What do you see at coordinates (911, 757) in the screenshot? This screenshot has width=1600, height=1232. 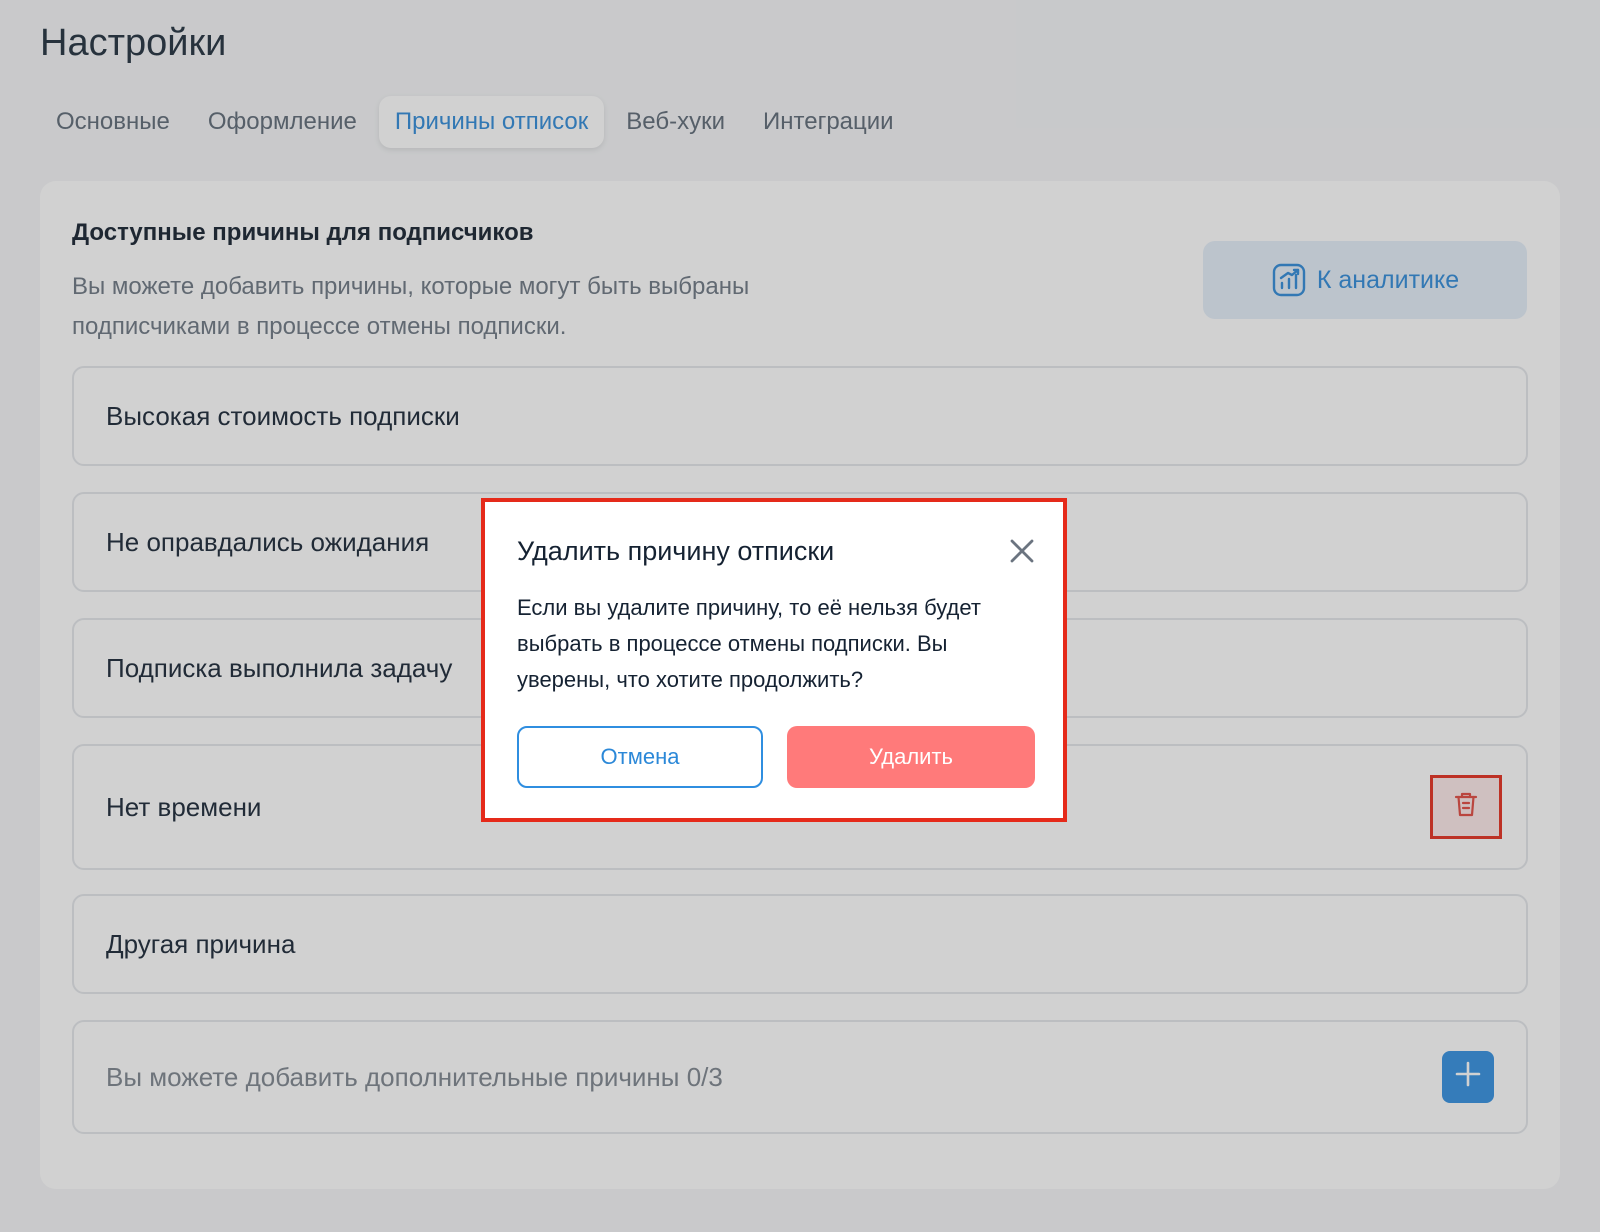 I see `confirm-delete-button: Удалить` at bounding box center [911, 757].